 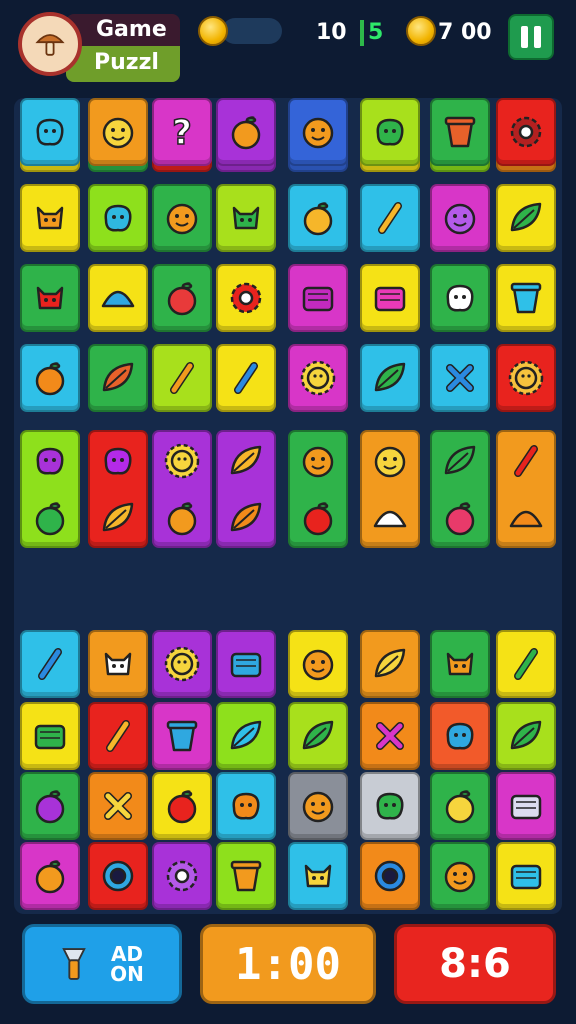 What do you see at coordinates (376, 32) in the screenshot?
I see `stat-mid: 5` at bounding box center [376, 32].